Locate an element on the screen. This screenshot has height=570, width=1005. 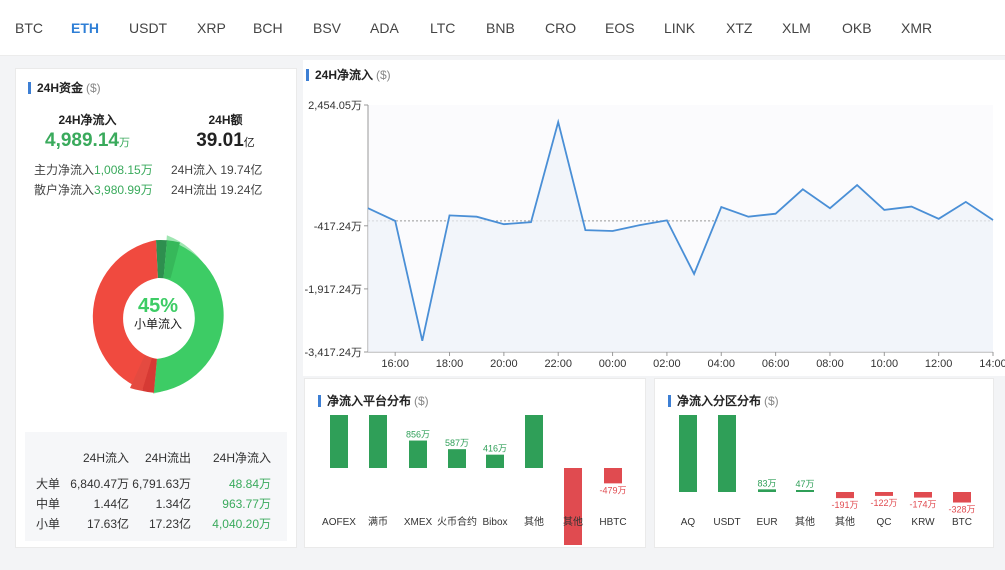
funds-title: 24H资金 ($) is located at coordinates (64, 88).